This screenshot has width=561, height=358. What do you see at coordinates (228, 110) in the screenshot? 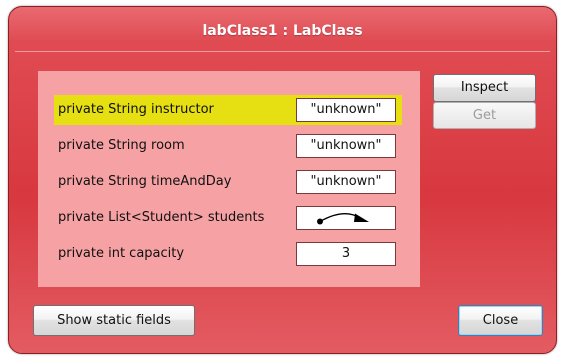
I see `field-row-instructor: private String instructor "unknown"` at bounding box center [228, 110].